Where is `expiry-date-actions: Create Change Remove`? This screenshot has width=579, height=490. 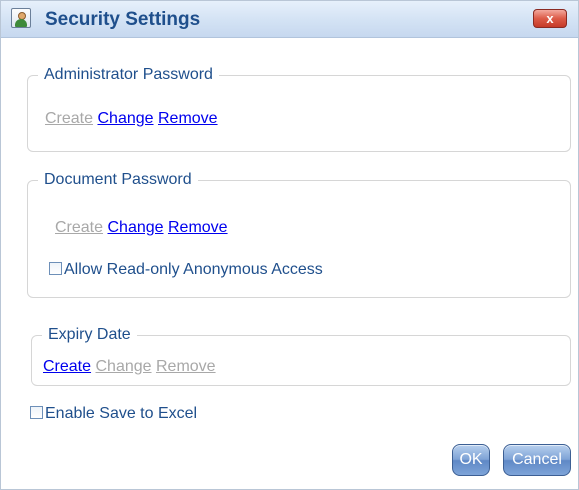 expiry-date-actions: Create Change Remove is located at coordinates (129, 367).